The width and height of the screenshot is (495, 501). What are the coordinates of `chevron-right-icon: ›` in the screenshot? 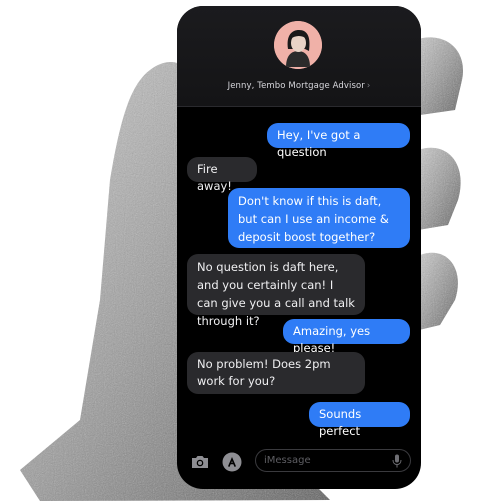 It's located at (368, 86).